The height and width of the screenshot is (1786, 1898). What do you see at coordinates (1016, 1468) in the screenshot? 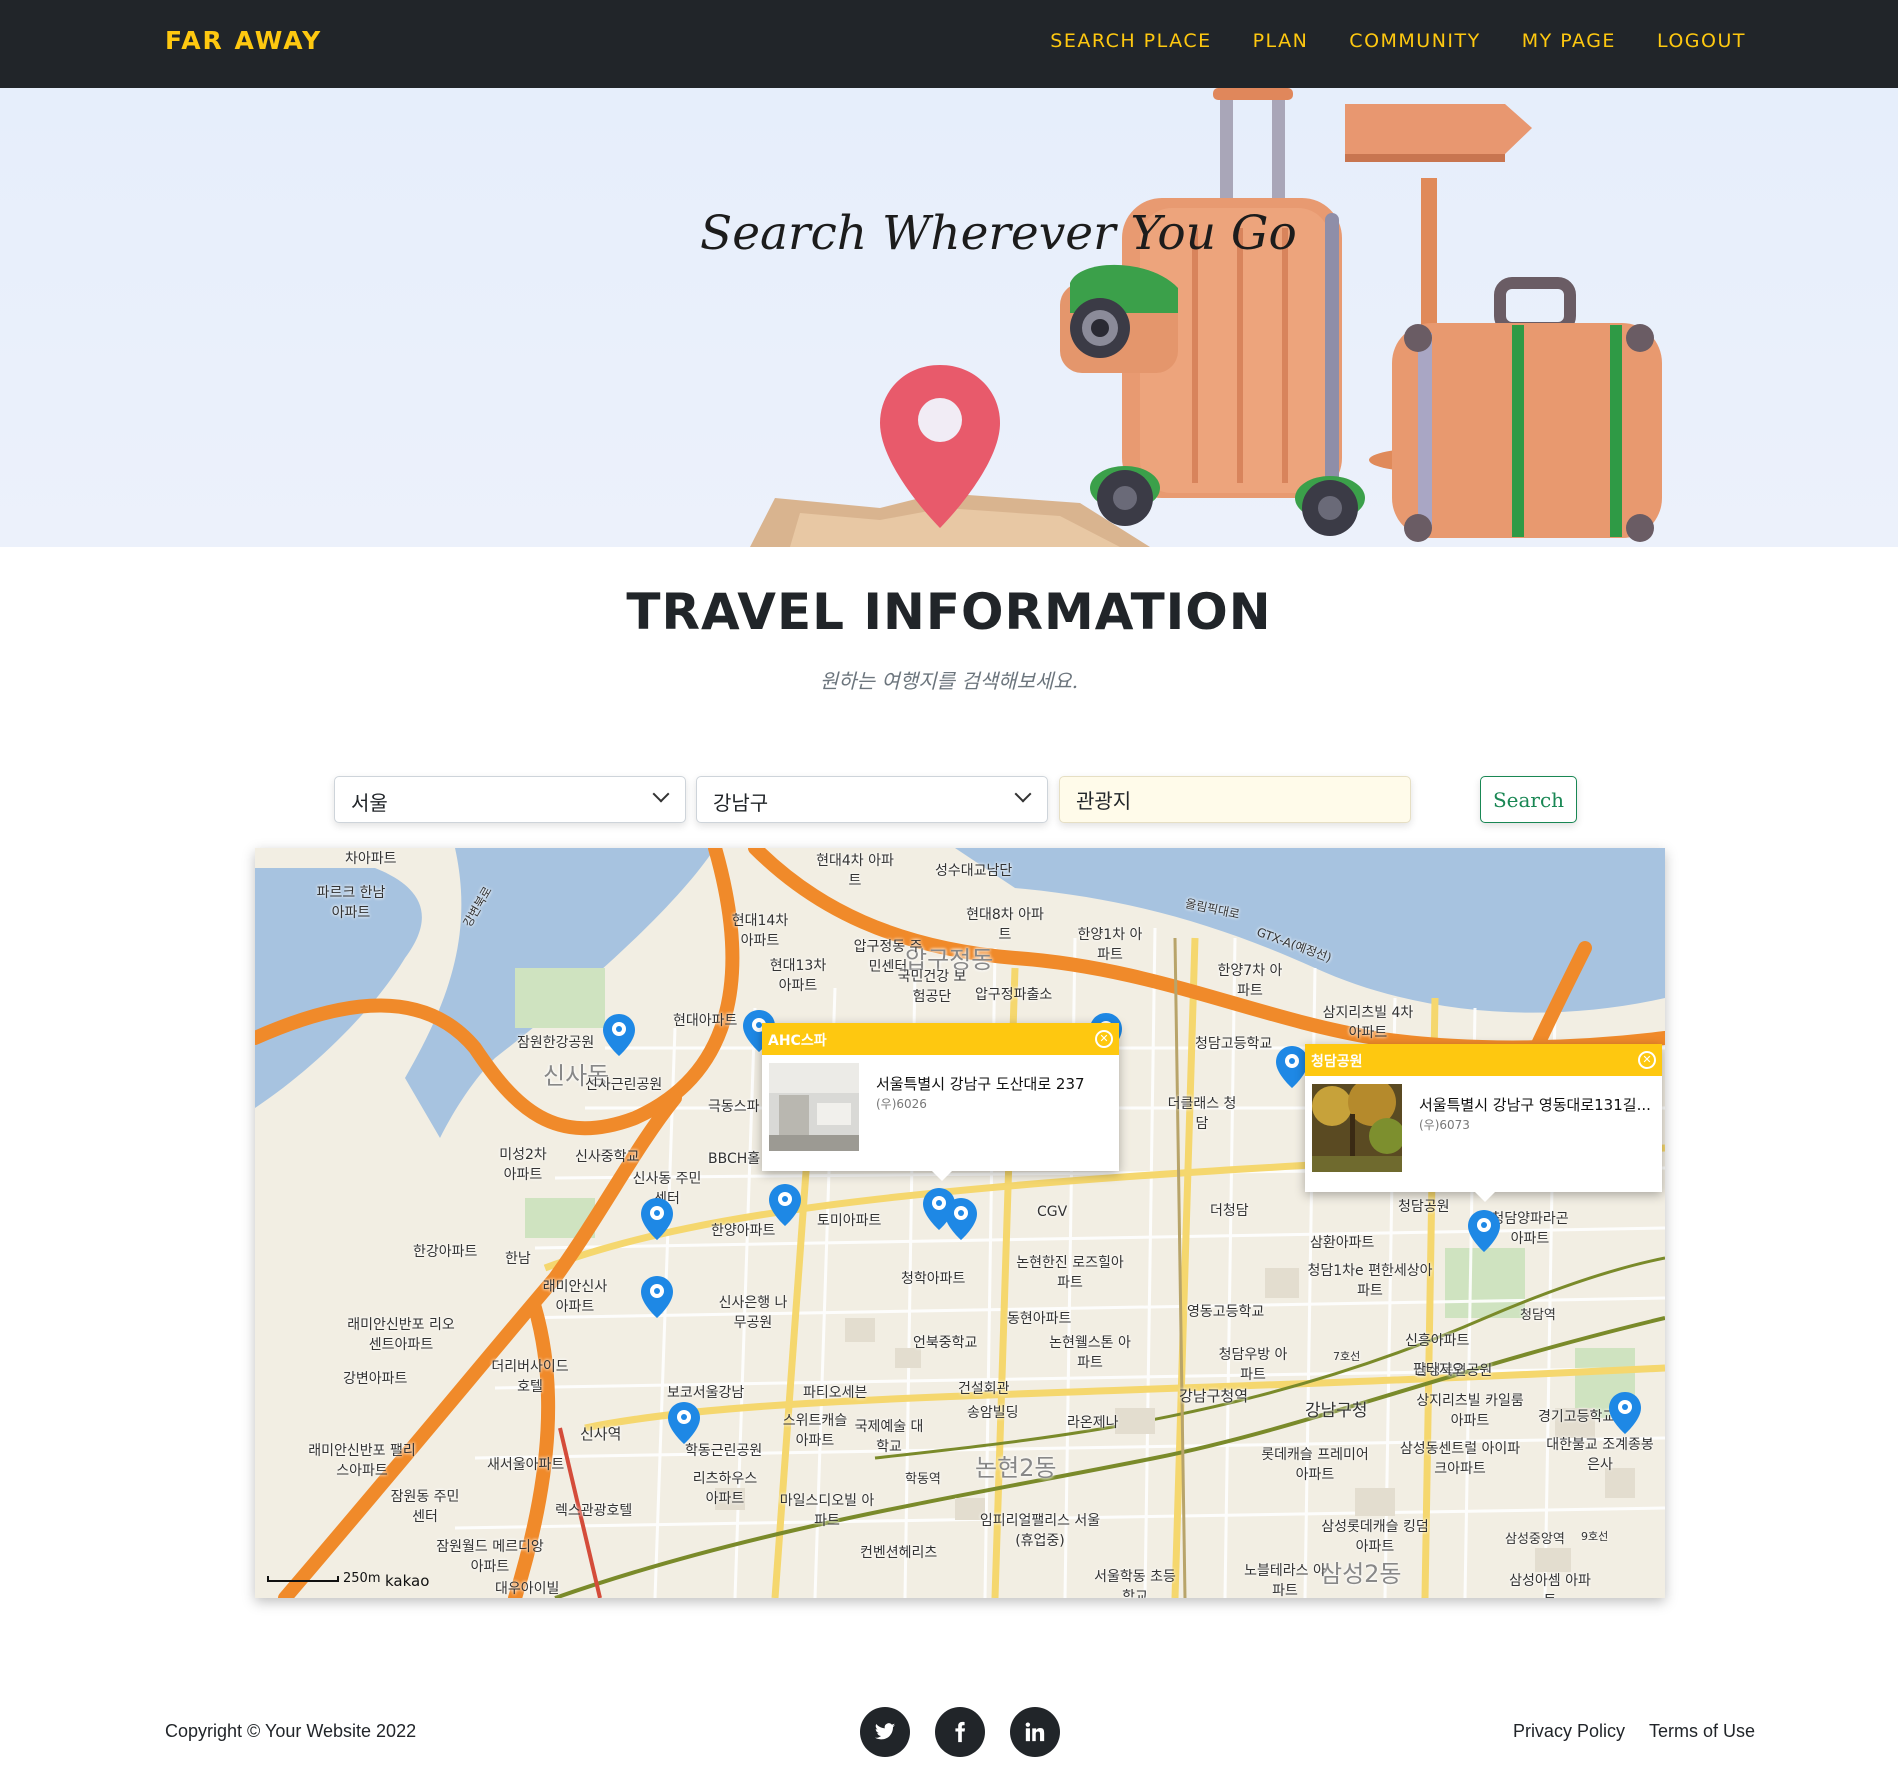
I see `map-label-dong: 논현2동` at bounding box center [1016, 1468].